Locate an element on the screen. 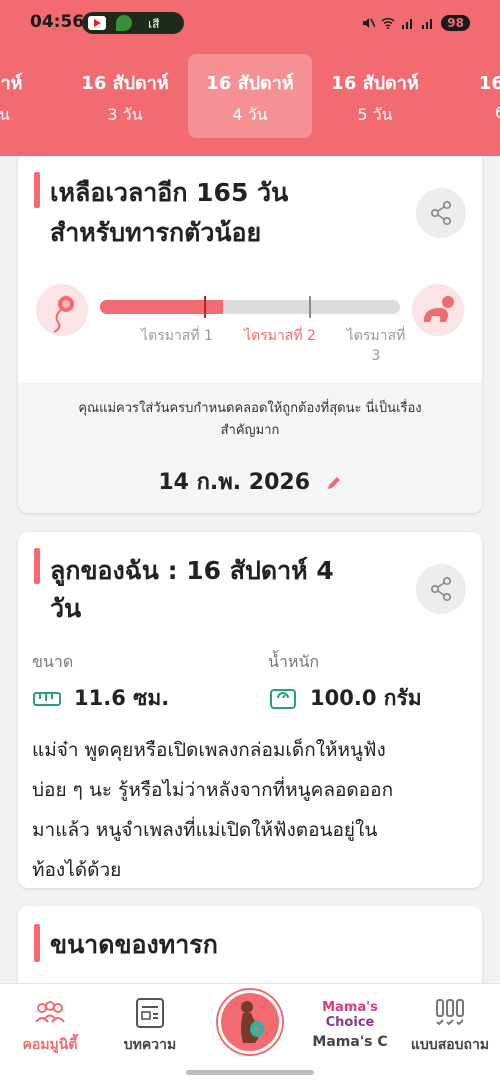 The height and width of the screenshot is (1083, 500). scale-icon is located at coordinates (283, 698).